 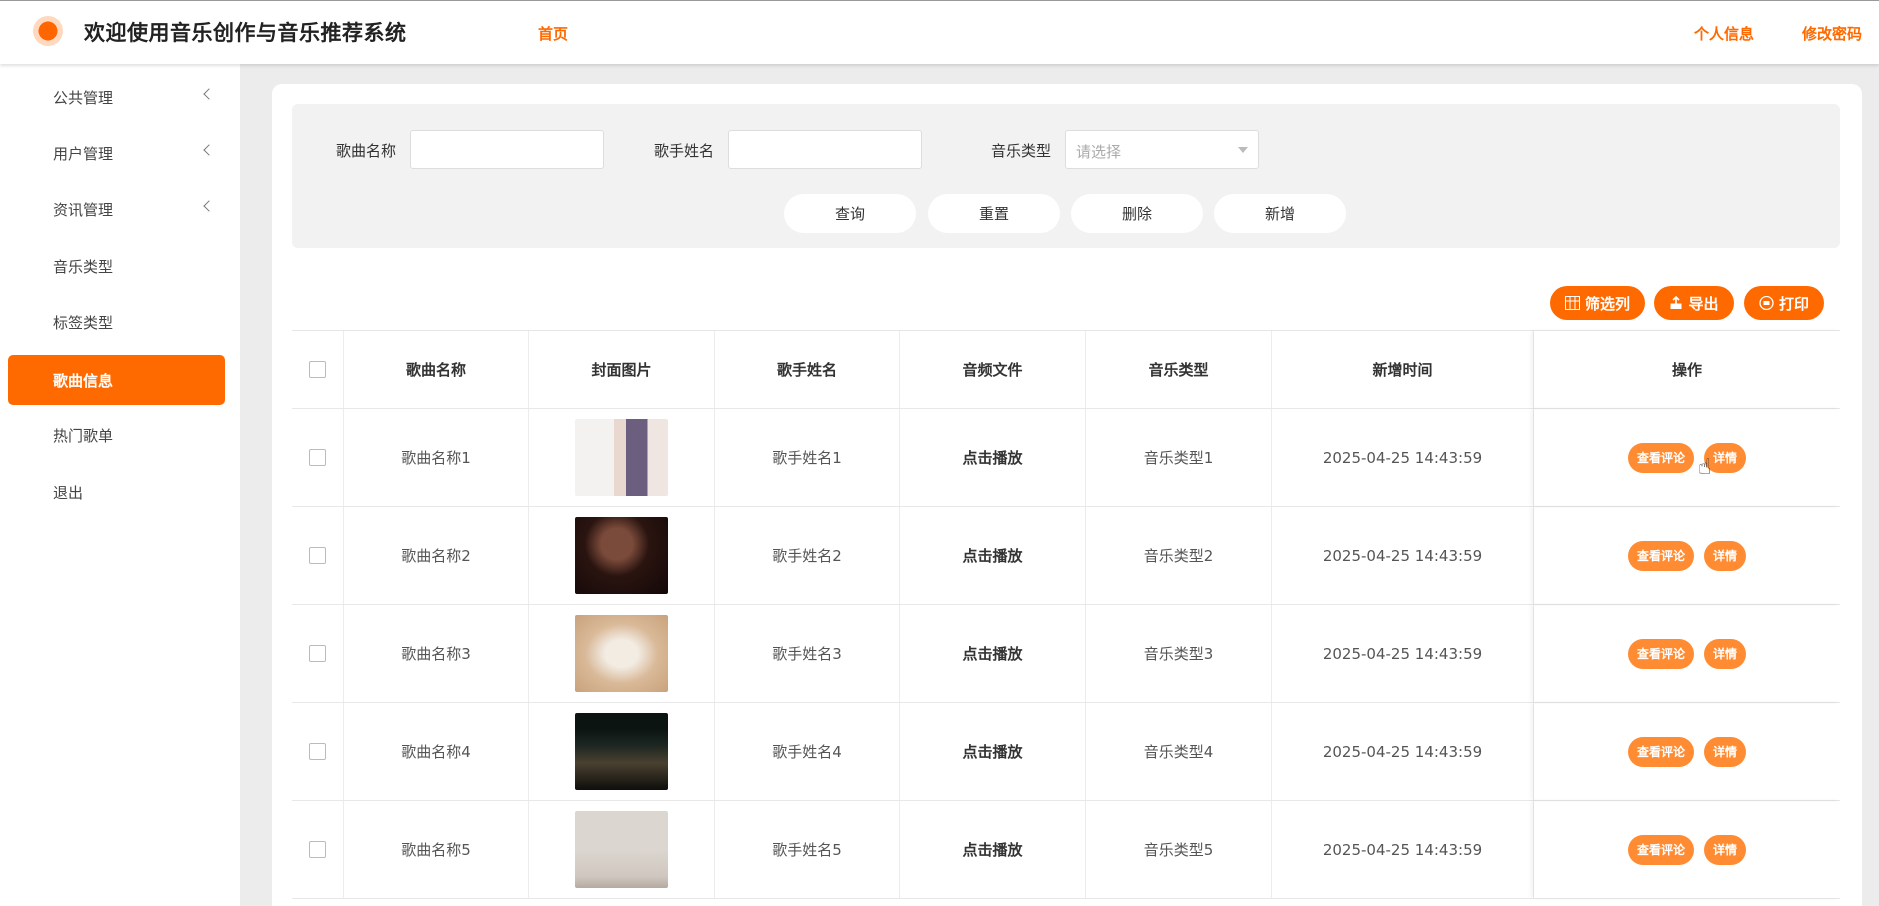 I want to click on filter-columns-label: 筛选列, so click(x=1607, y=303).